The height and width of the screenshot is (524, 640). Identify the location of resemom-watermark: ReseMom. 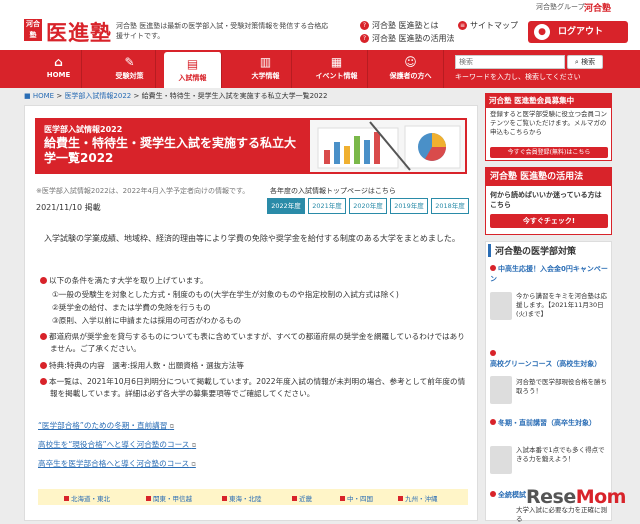
(576, 497).